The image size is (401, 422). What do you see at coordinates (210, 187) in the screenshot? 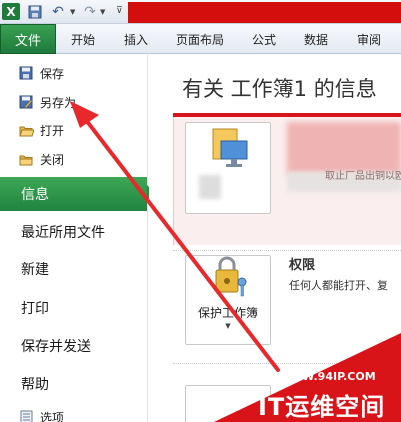
I see `redacted-block` at bounding box center [210, 187].